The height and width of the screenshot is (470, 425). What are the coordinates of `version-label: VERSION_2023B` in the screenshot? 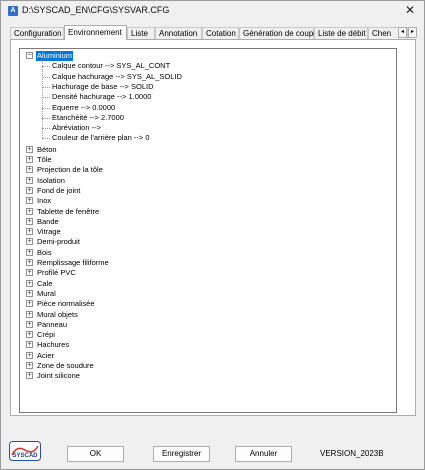 It's located at (352, 453).